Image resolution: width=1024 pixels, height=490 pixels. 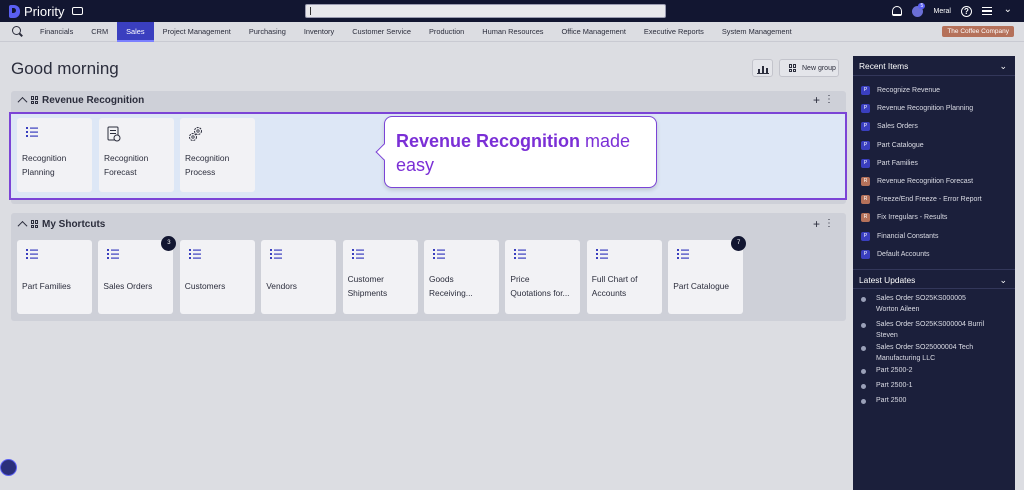 What do you see at coordinates (912, 218) in the screenshot?
I see `recent-item-label: Fix Irregulars - Results` at bounding box center [912, 218].